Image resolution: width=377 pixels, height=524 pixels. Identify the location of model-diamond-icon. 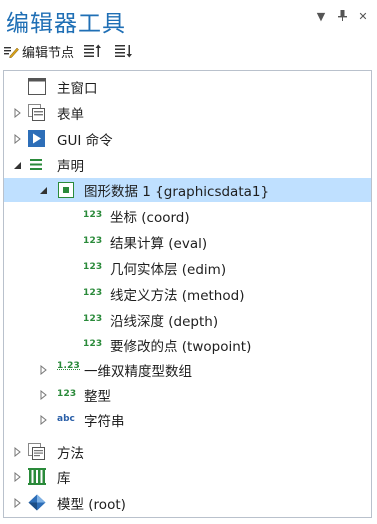
(37, 502).